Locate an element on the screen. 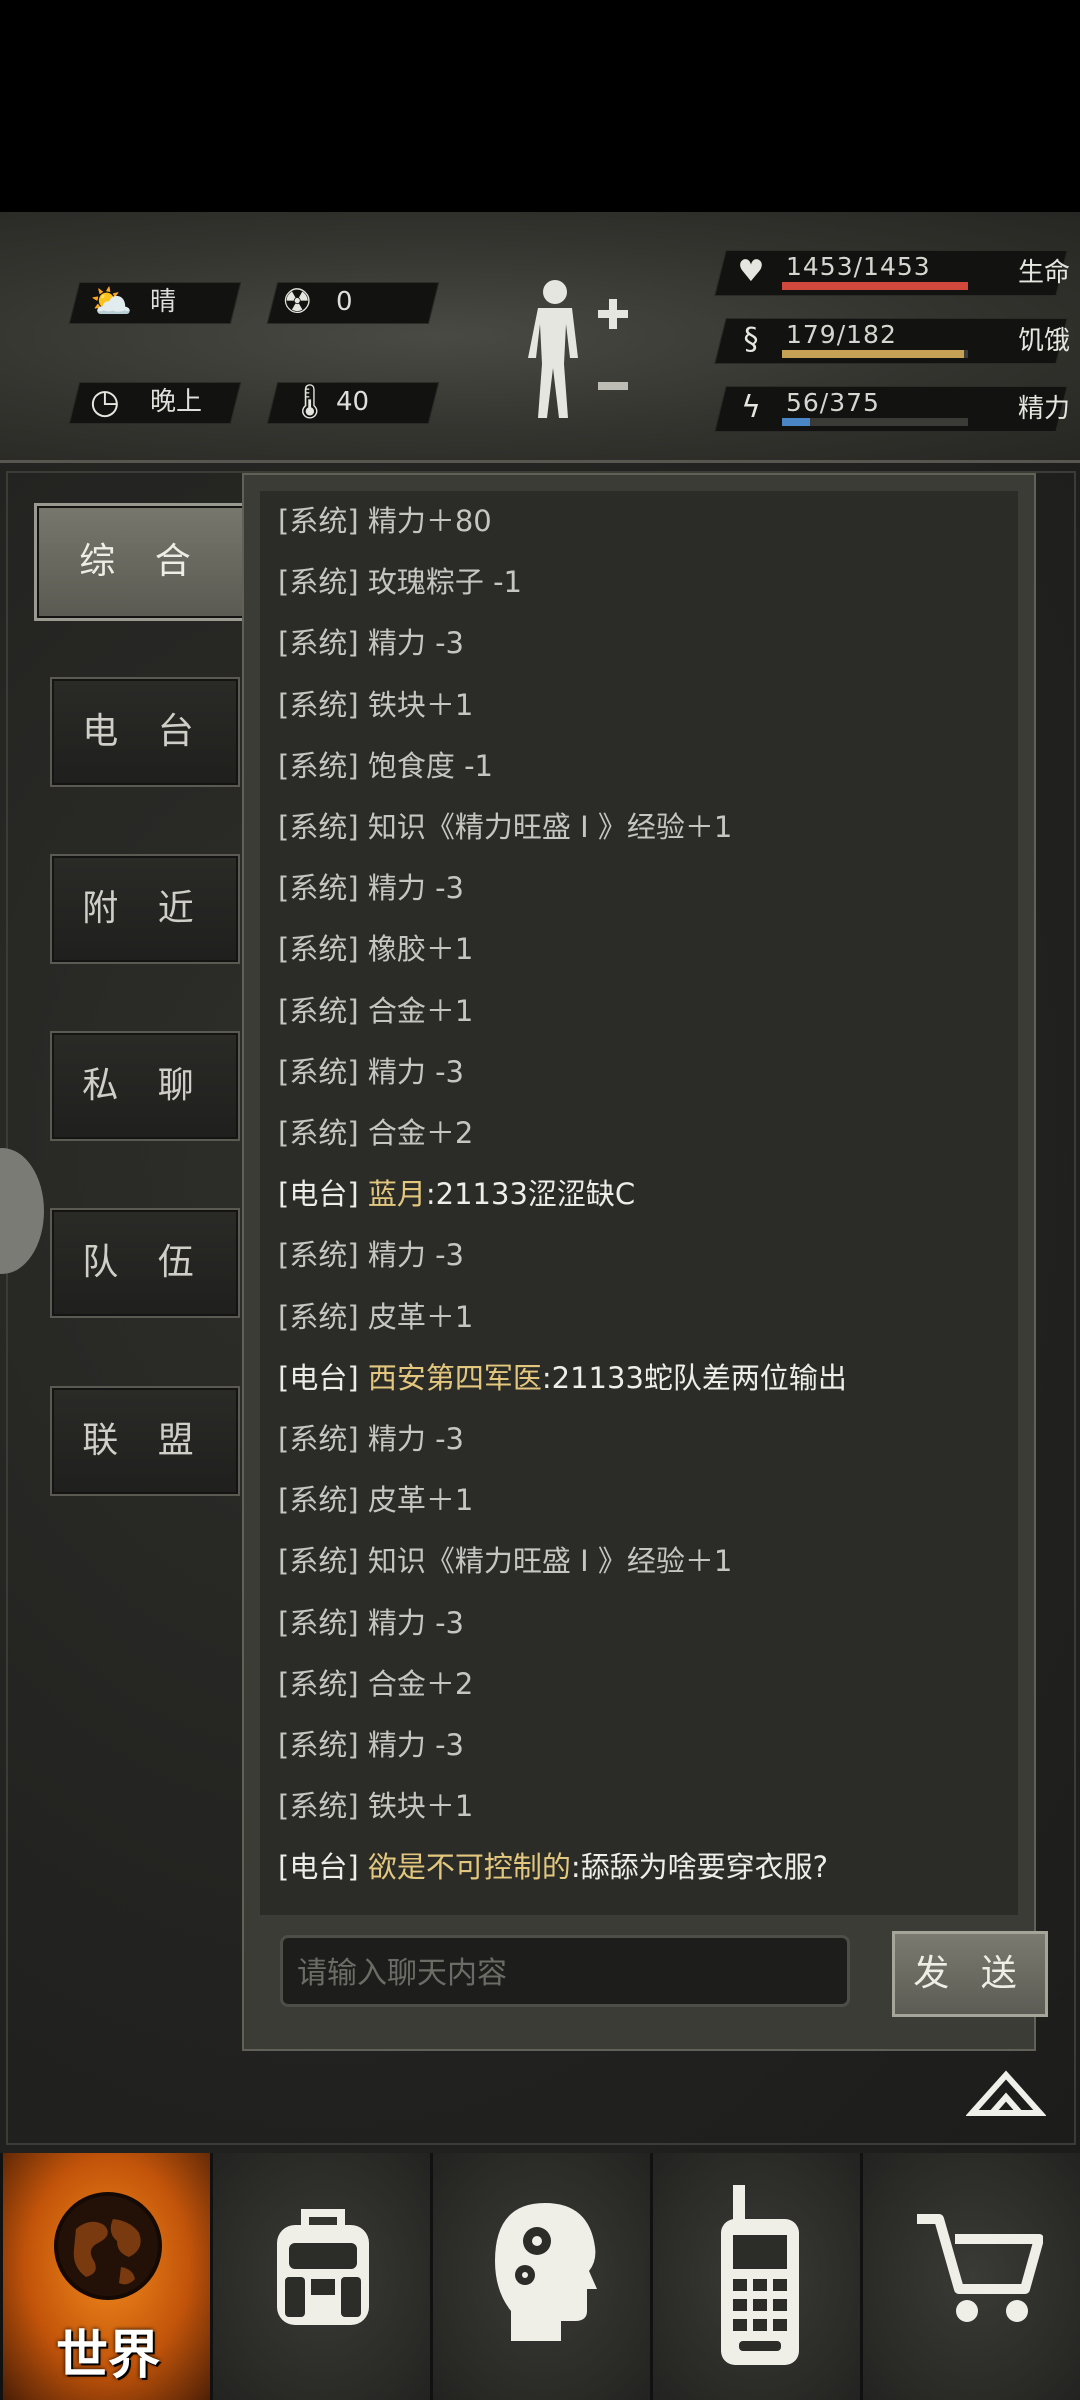 Image resolution: width=1080 pixels, height=2400 pixels. radio-message: [电台] 蓝月:21133涩涩缺C is located at coordinates (456, 1194).